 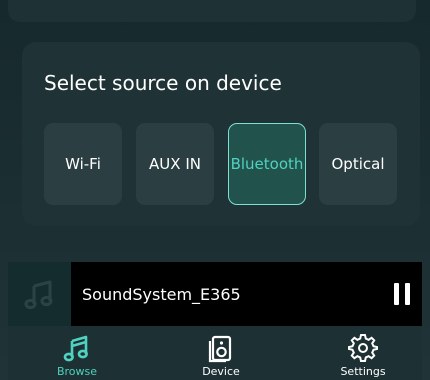 What do you see at coordinates (221, 371) in the screenshot?
I see `nav-label-device: Device` at bounding box center [221, 371].